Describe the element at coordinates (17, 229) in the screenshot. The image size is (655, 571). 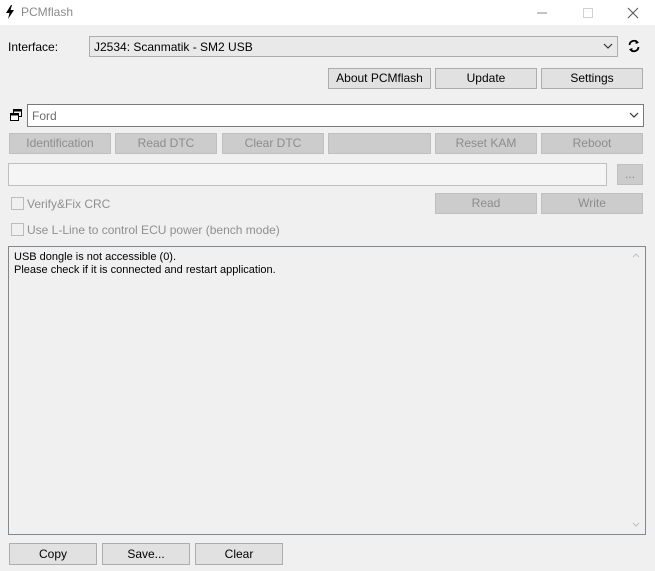
I see `lline-power-checkbox` at that location.